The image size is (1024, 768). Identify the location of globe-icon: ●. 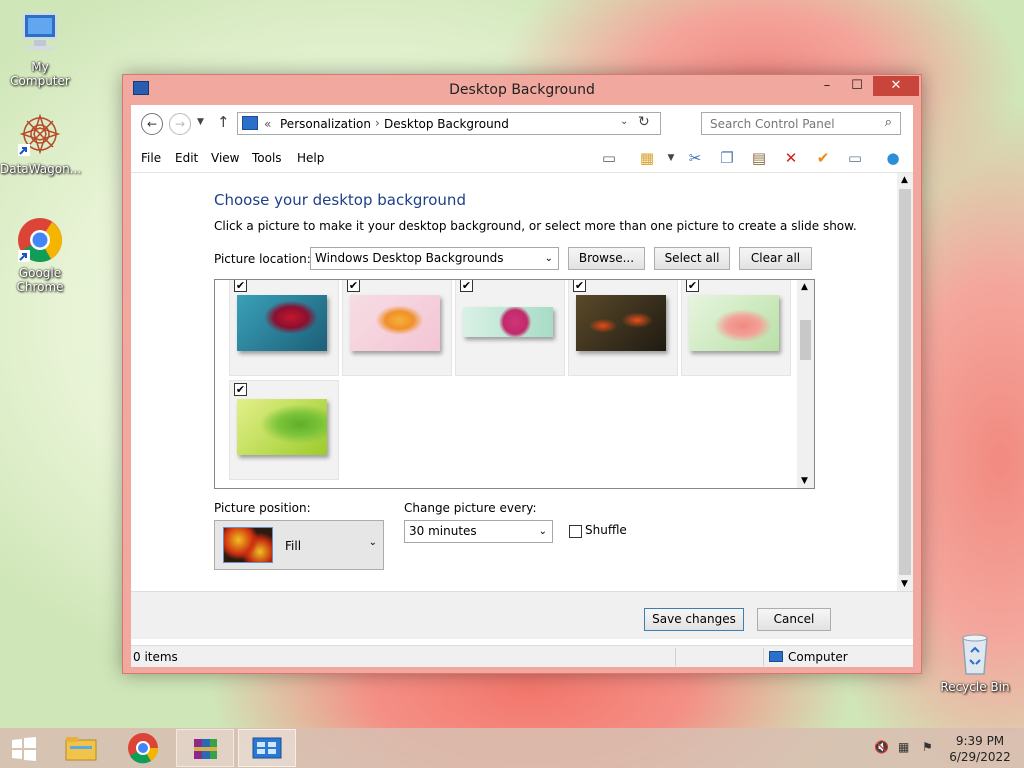
(893, 158).